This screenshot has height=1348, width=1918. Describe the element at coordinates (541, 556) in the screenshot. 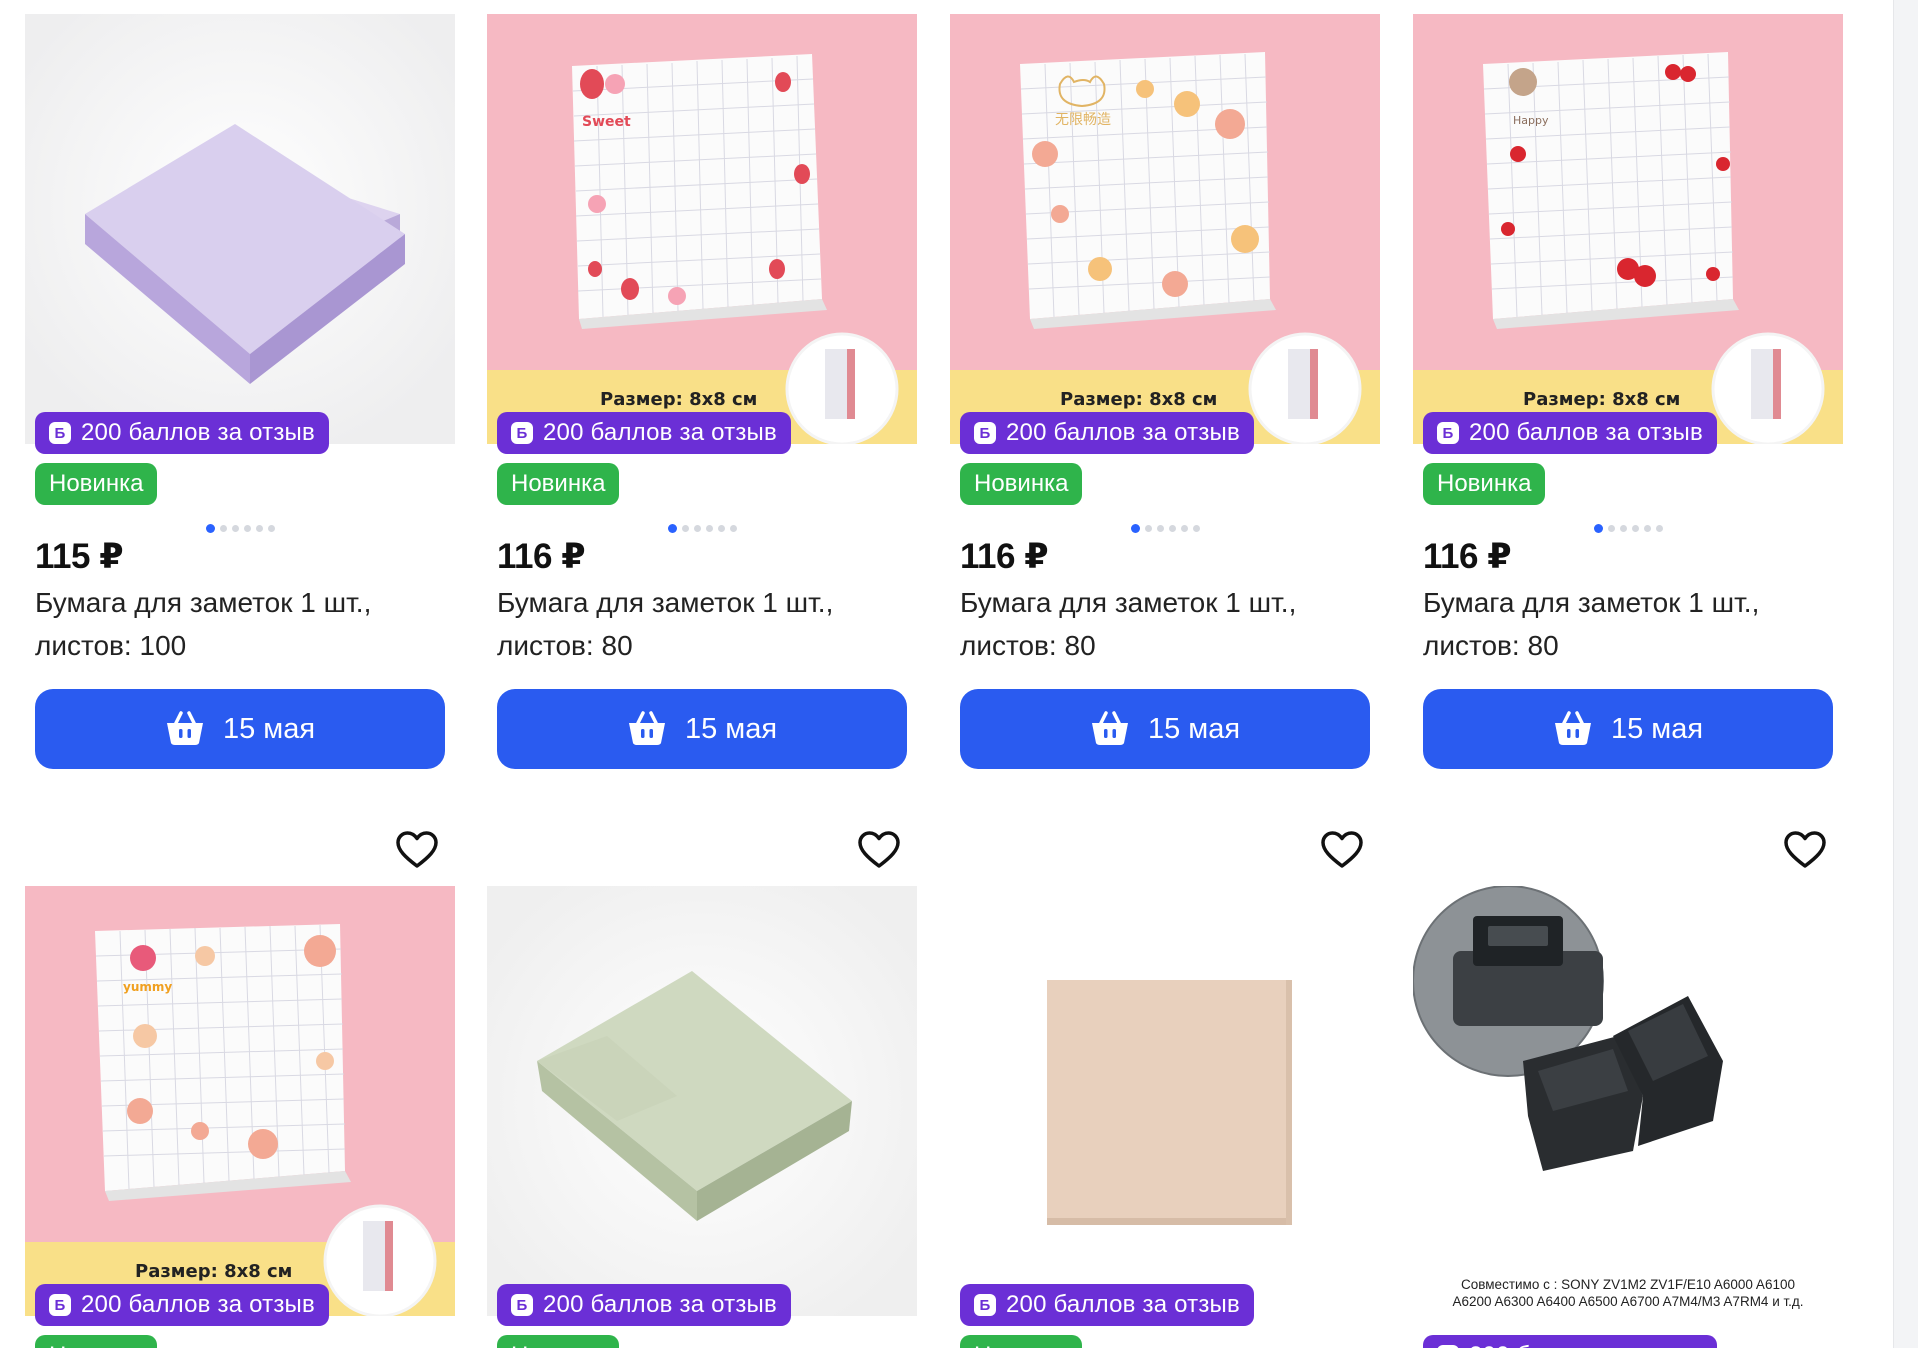

I see `product-price: 116 ₽` at that location.